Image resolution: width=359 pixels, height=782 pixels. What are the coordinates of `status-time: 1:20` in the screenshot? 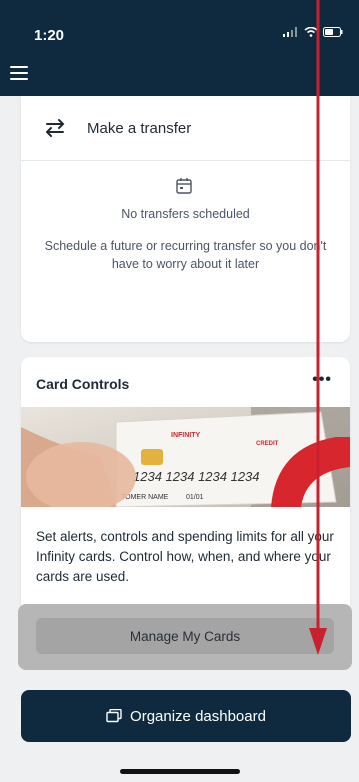 It's located at (49, 35).